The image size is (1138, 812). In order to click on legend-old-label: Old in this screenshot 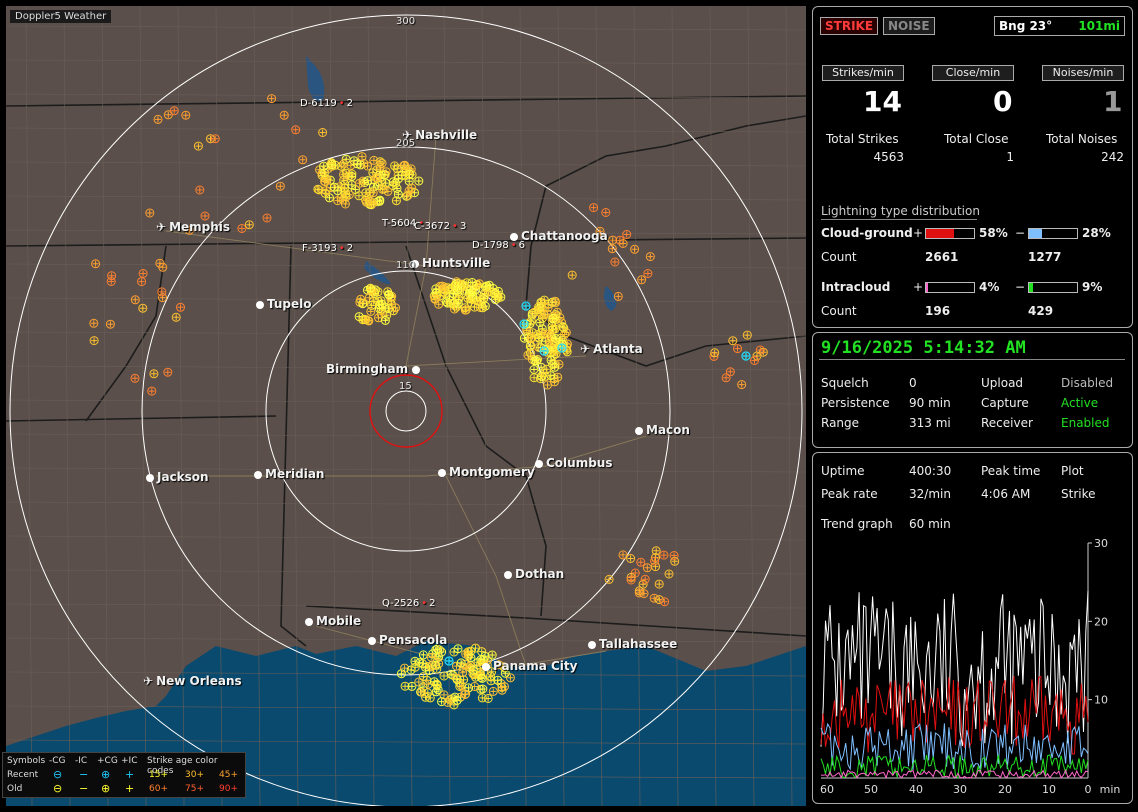, I will do `click(15, 789)`.